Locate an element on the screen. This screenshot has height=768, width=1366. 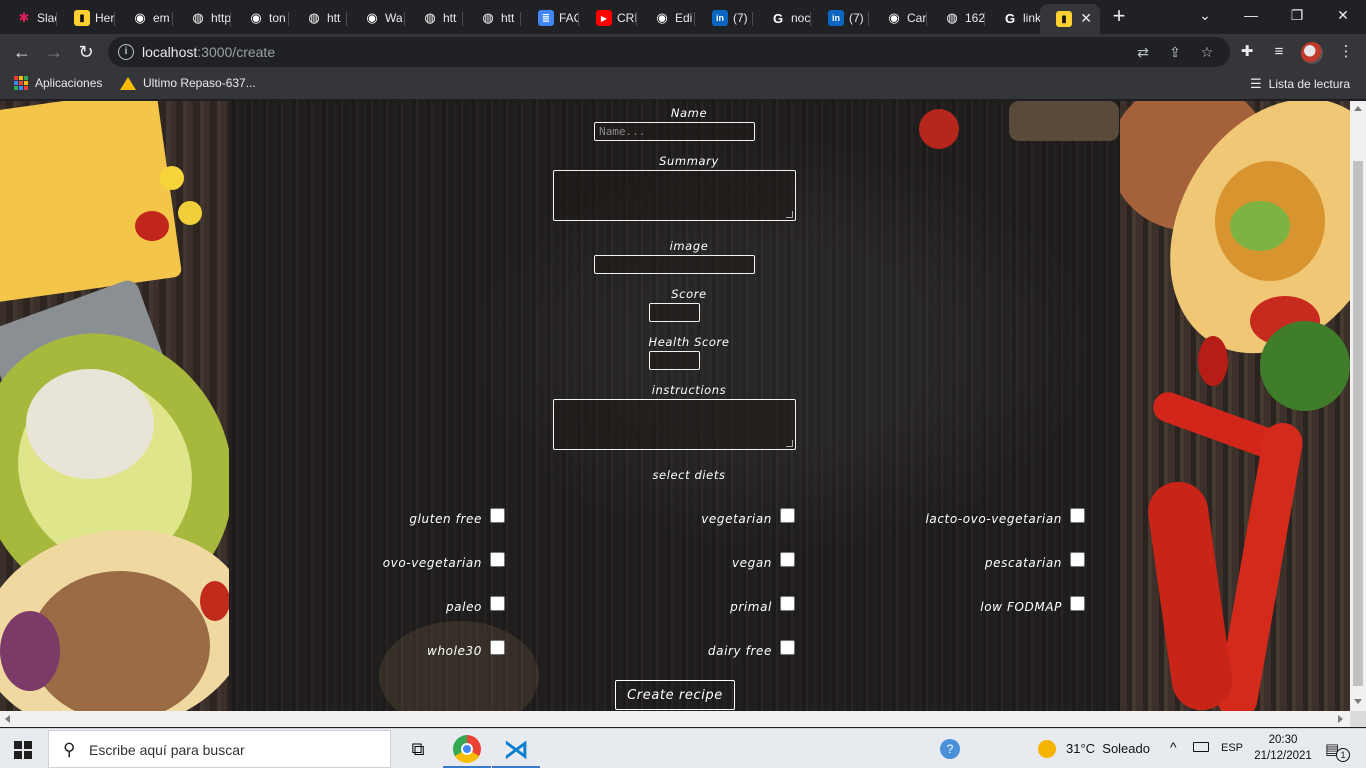
bookmark-apps: Aplicaciones is located at coordinates (58, 83).